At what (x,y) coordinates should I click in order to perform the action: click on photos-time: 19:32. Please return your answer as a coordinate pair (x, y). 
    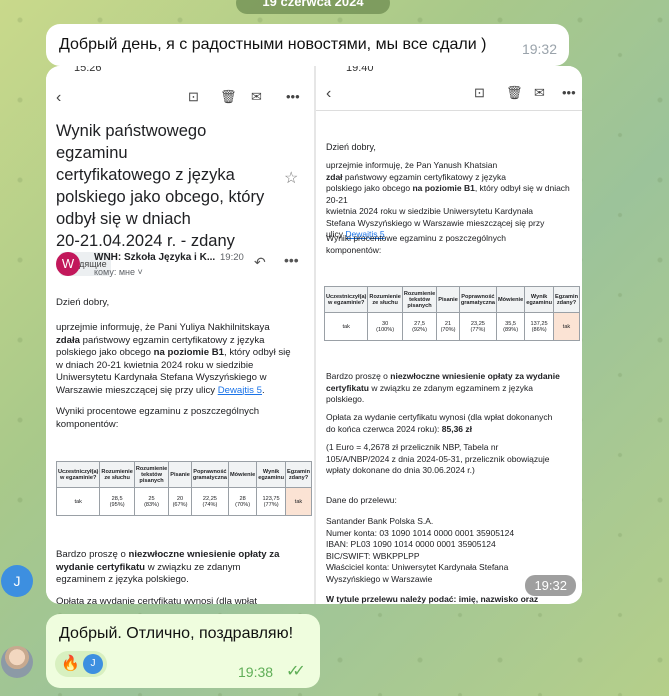
    Looking at the image, I should click on (550, 585).